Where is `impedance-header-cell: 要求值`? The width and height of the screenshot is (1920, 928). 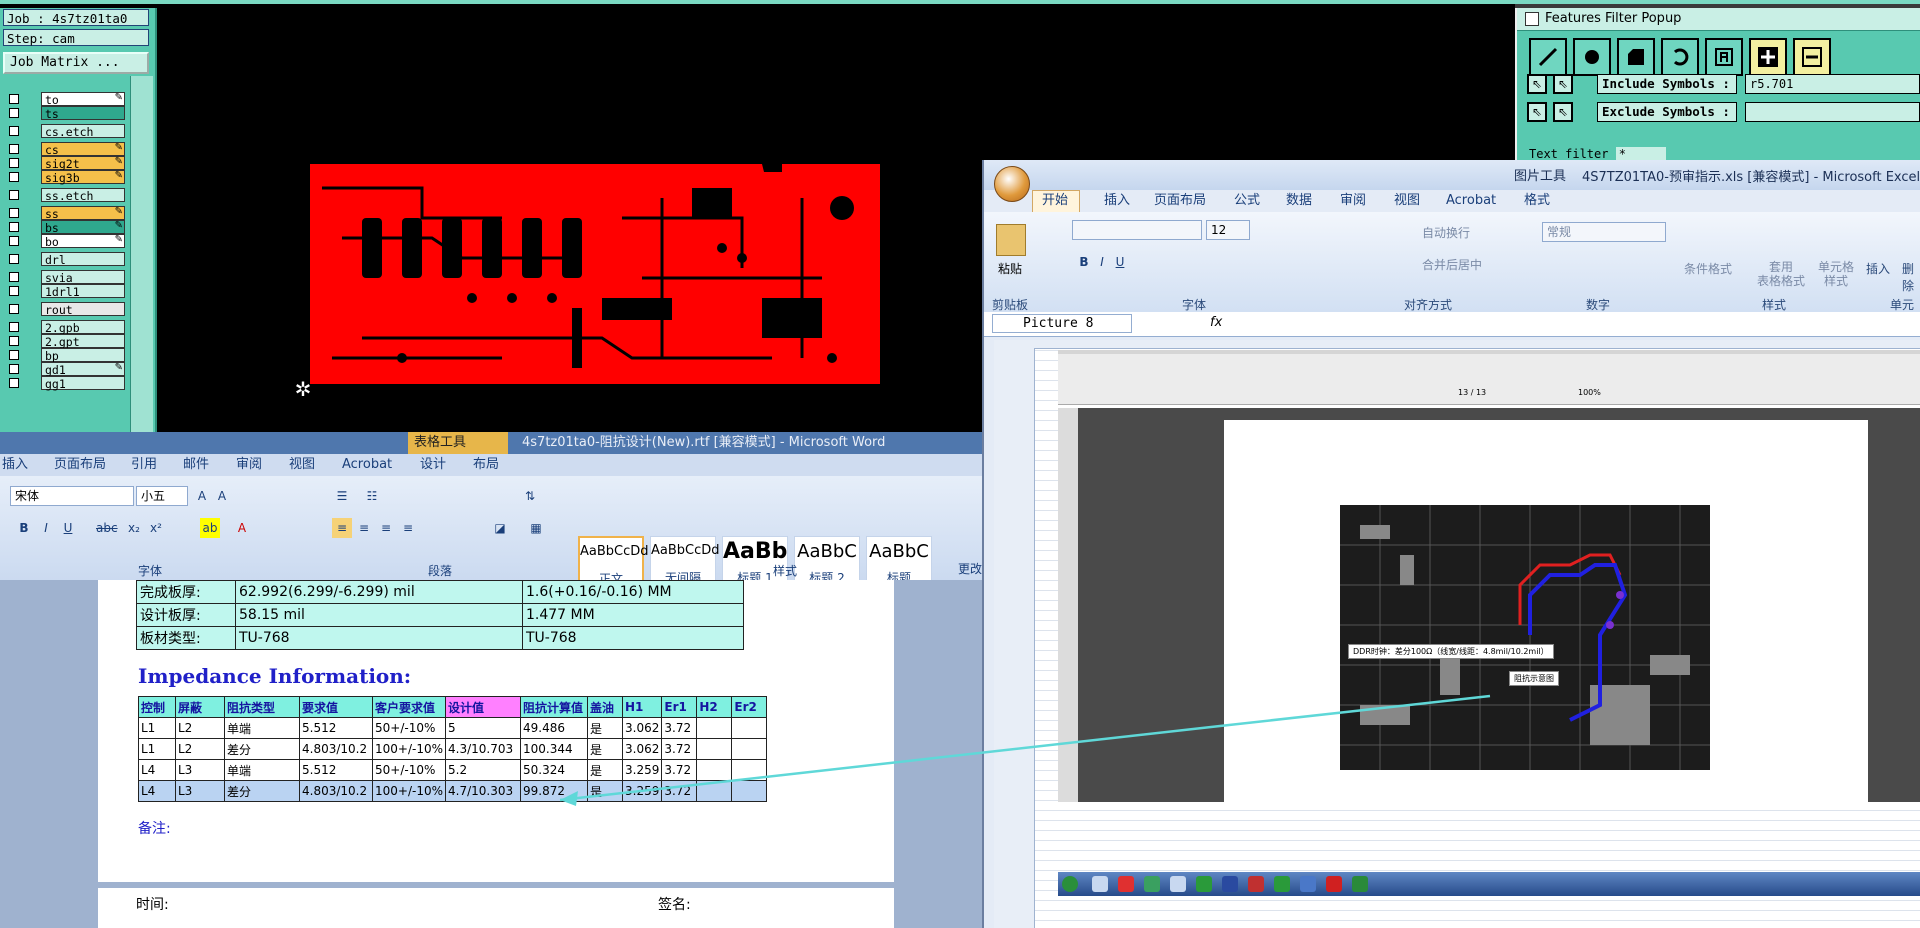
impedance-header-cell: 要求值 is located at coordinates (336, 707).